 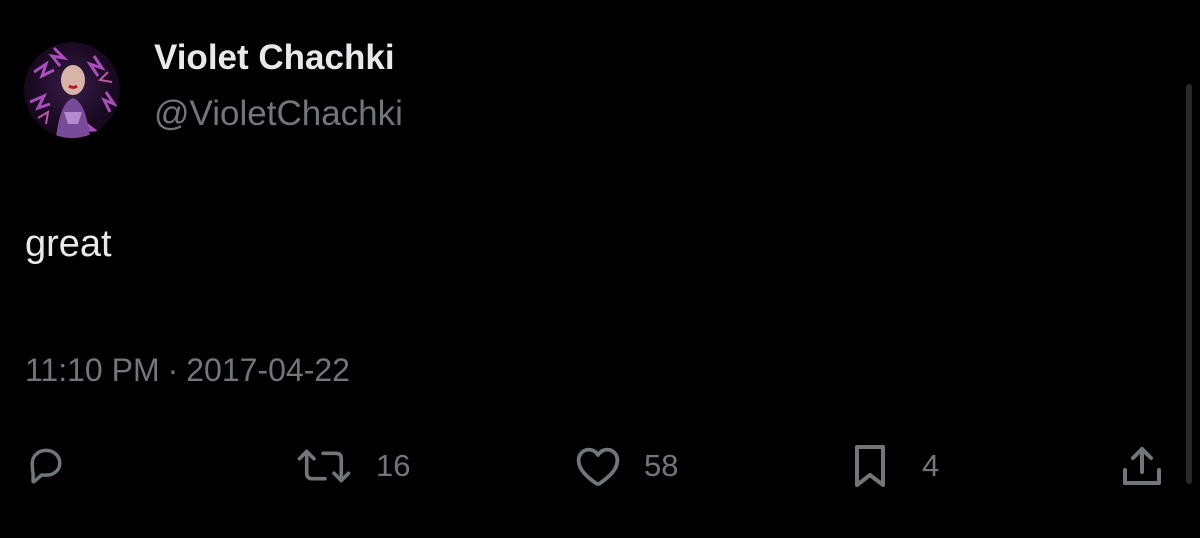 What do you see at coordinates (68, 244) in the screenshot?
I see `tweet-text: great` at bounding box center [68, 244].